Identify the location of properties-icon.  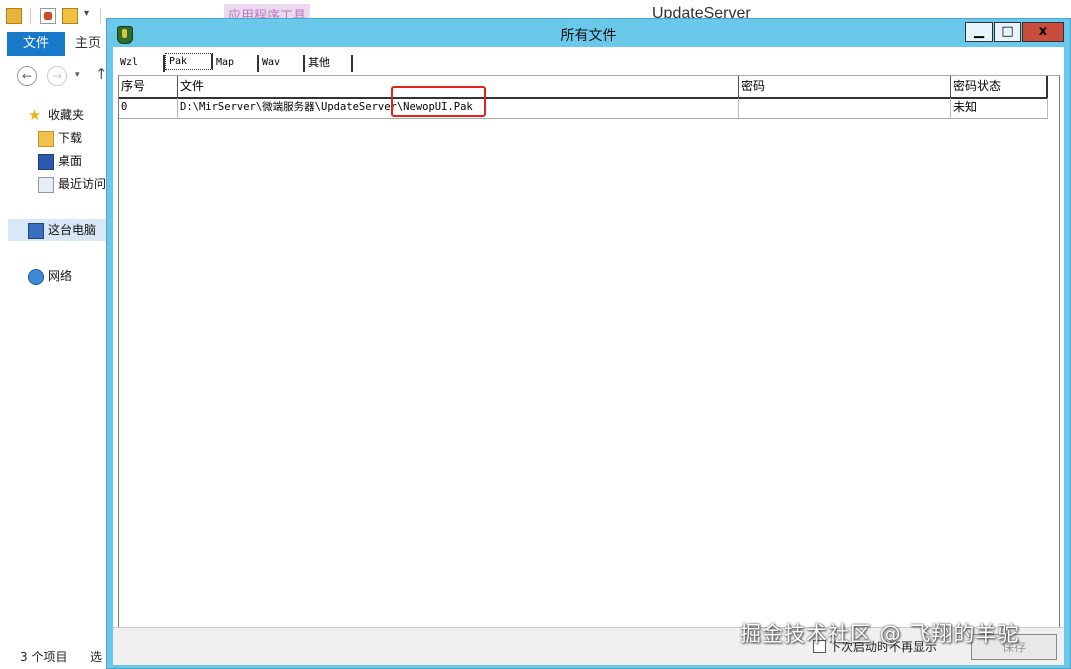
(48, 16).